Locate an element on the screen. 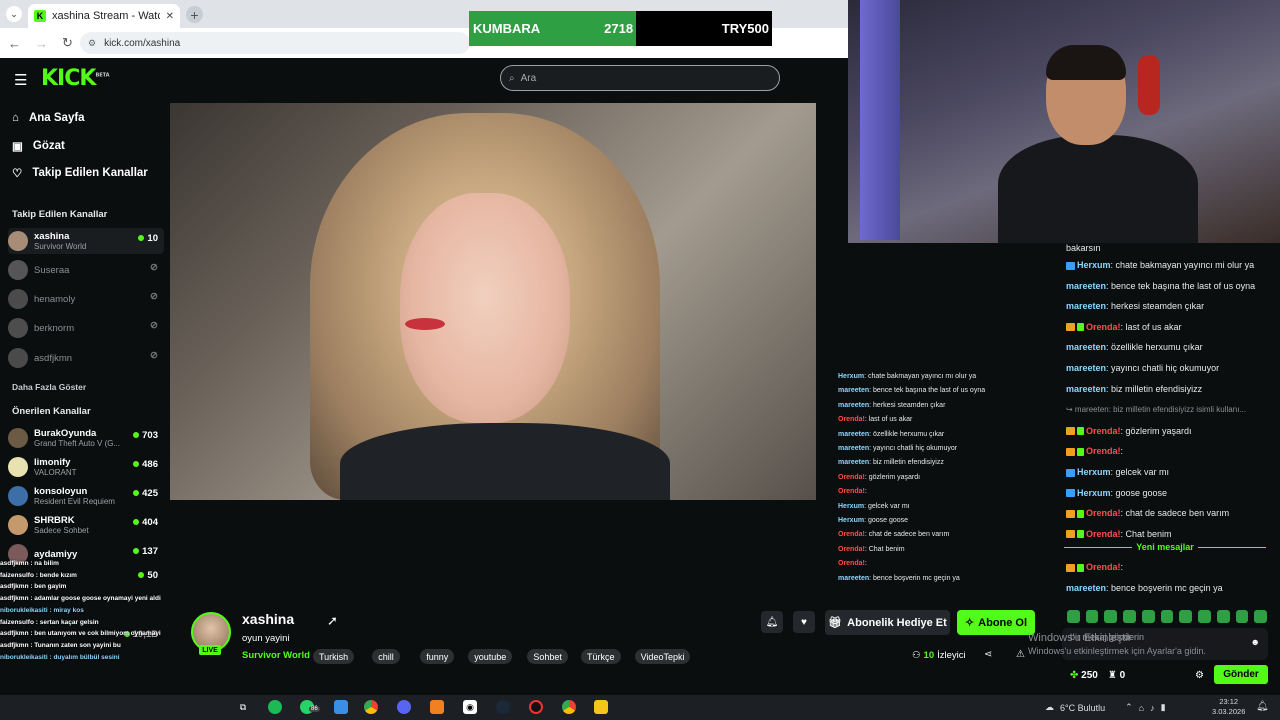  counter-display: ♜ 0 is located at coordinates (1116, 675).